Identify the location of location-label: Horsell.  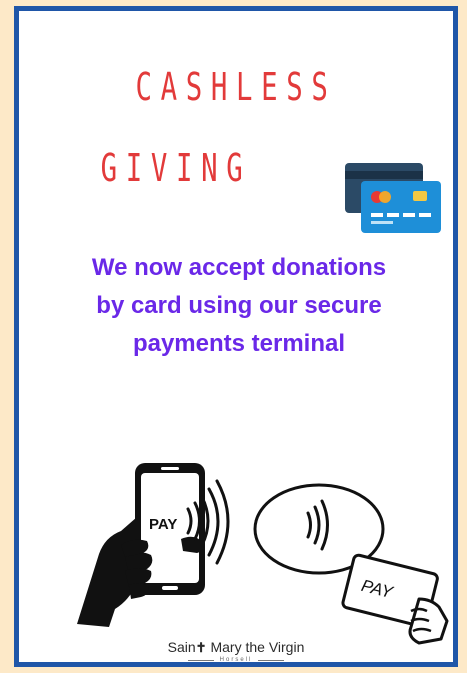
(236, 660).